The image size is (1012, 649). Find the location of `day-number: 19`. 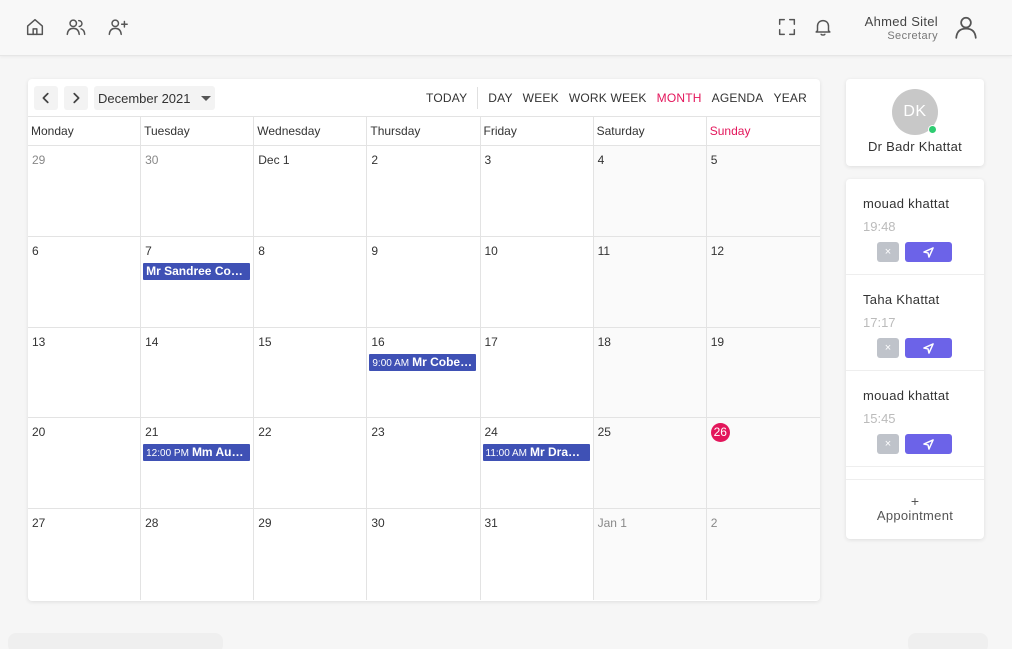

day-number: 19 is located at coordinates (717, 342).